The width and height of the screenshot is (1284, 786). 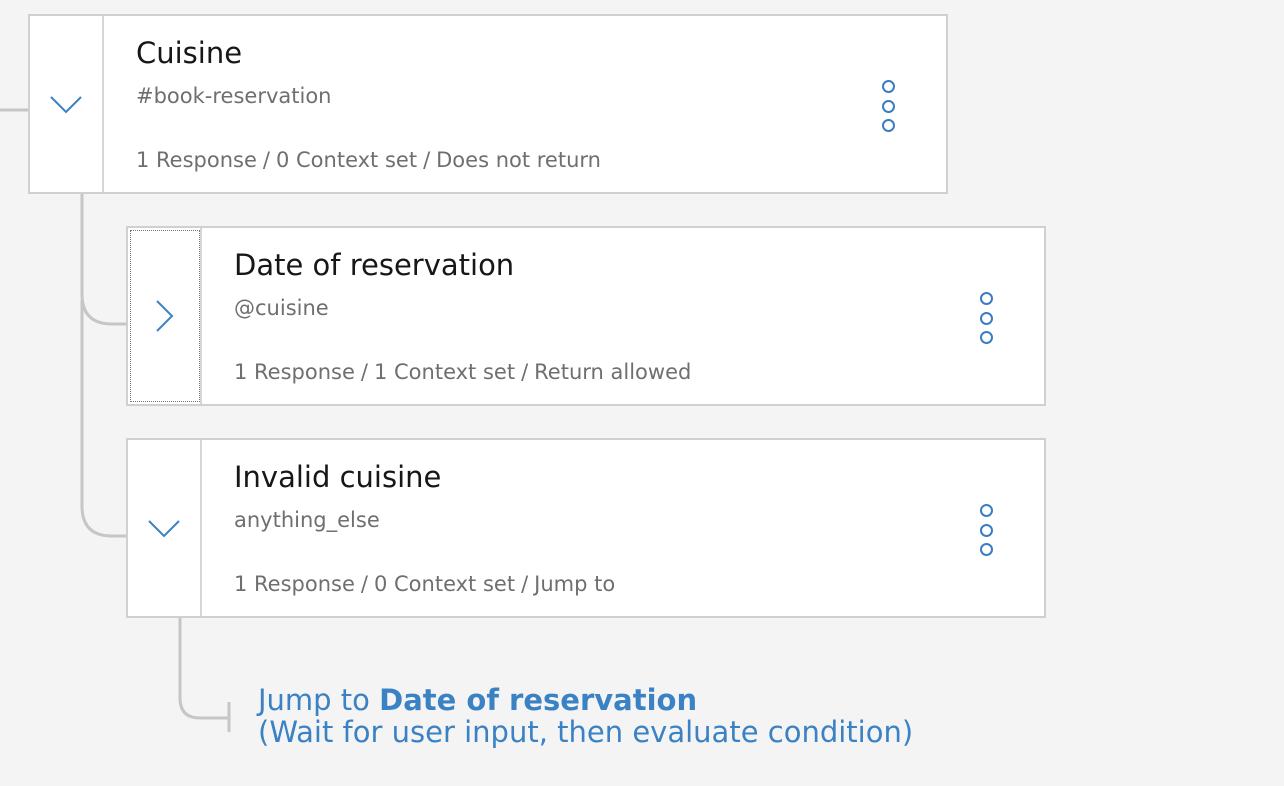 I want to click on node-title: Cuisine, so click(x=189, y=53).